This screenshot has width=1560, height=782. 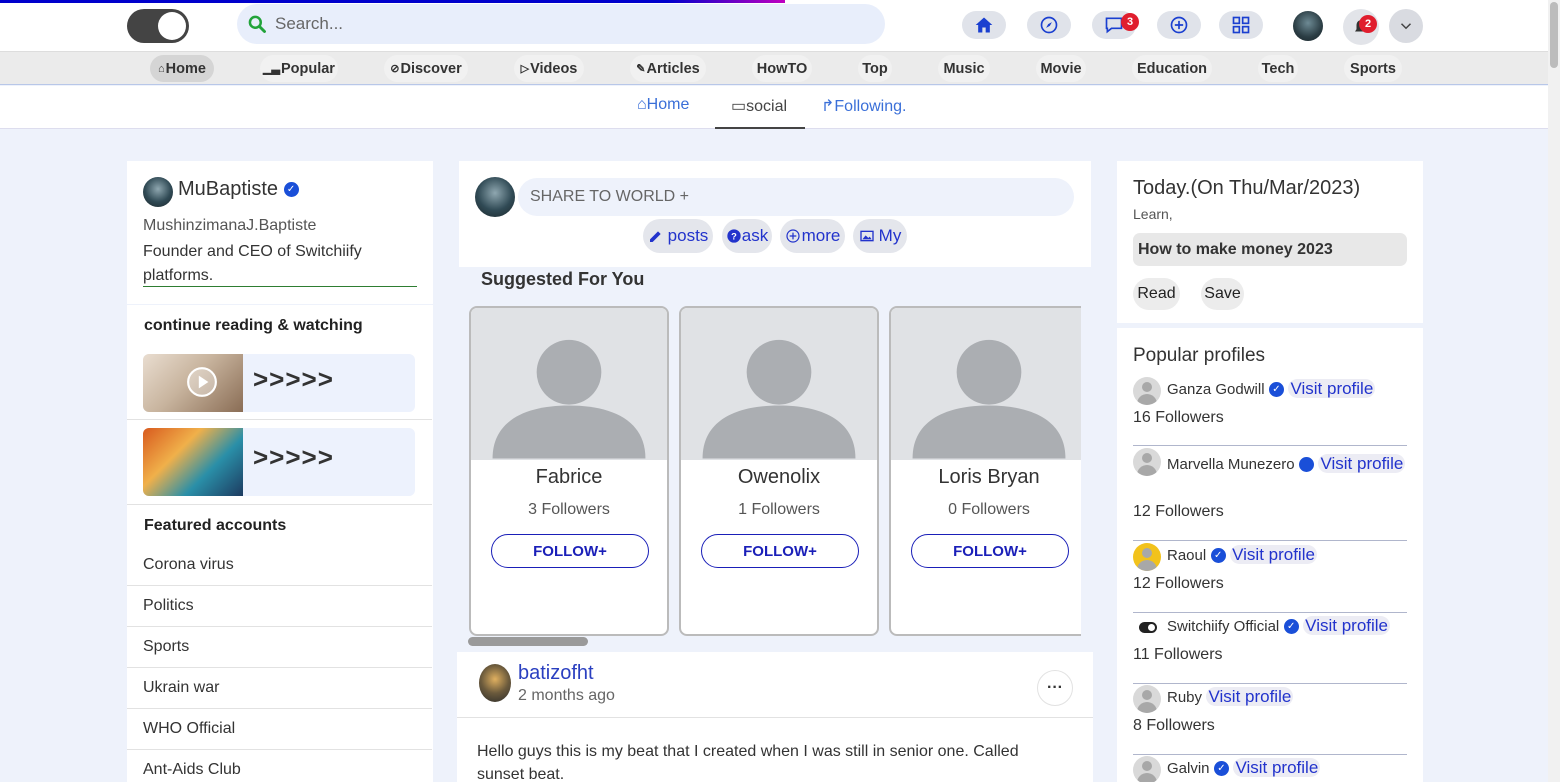 I want to click on suggested-name: Loris Bryan, so click(x=986, y=477).